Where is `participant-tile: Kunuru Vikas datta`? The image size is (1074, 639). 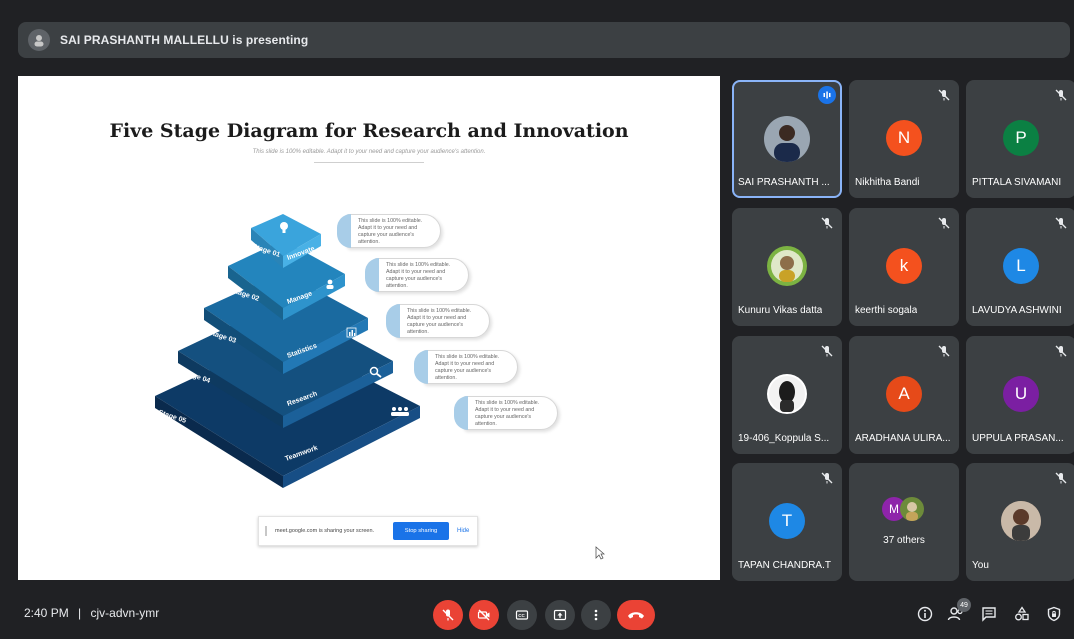
participant-tile: Kunuru Vikas datta is located at coordinates (787, 267).